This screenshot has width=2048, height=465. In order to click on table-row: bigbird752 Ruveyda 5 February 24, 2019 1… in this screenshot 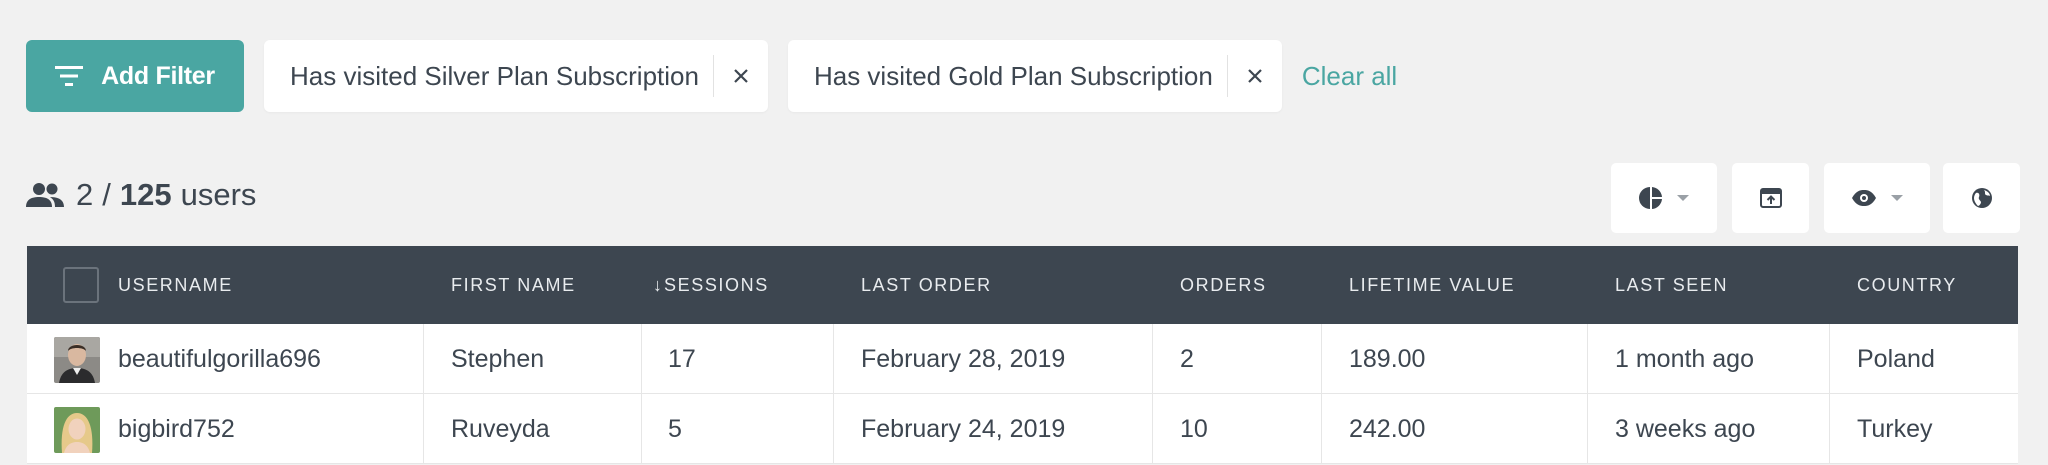, I will do `click(1022, 429)`.